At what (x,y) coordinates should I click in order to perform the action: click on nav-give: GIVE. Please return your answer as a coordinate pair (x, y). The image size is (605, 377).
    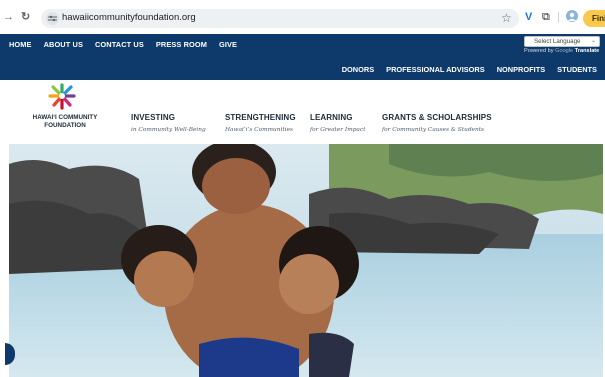
    Looking at the image, I should click on (228, 44).